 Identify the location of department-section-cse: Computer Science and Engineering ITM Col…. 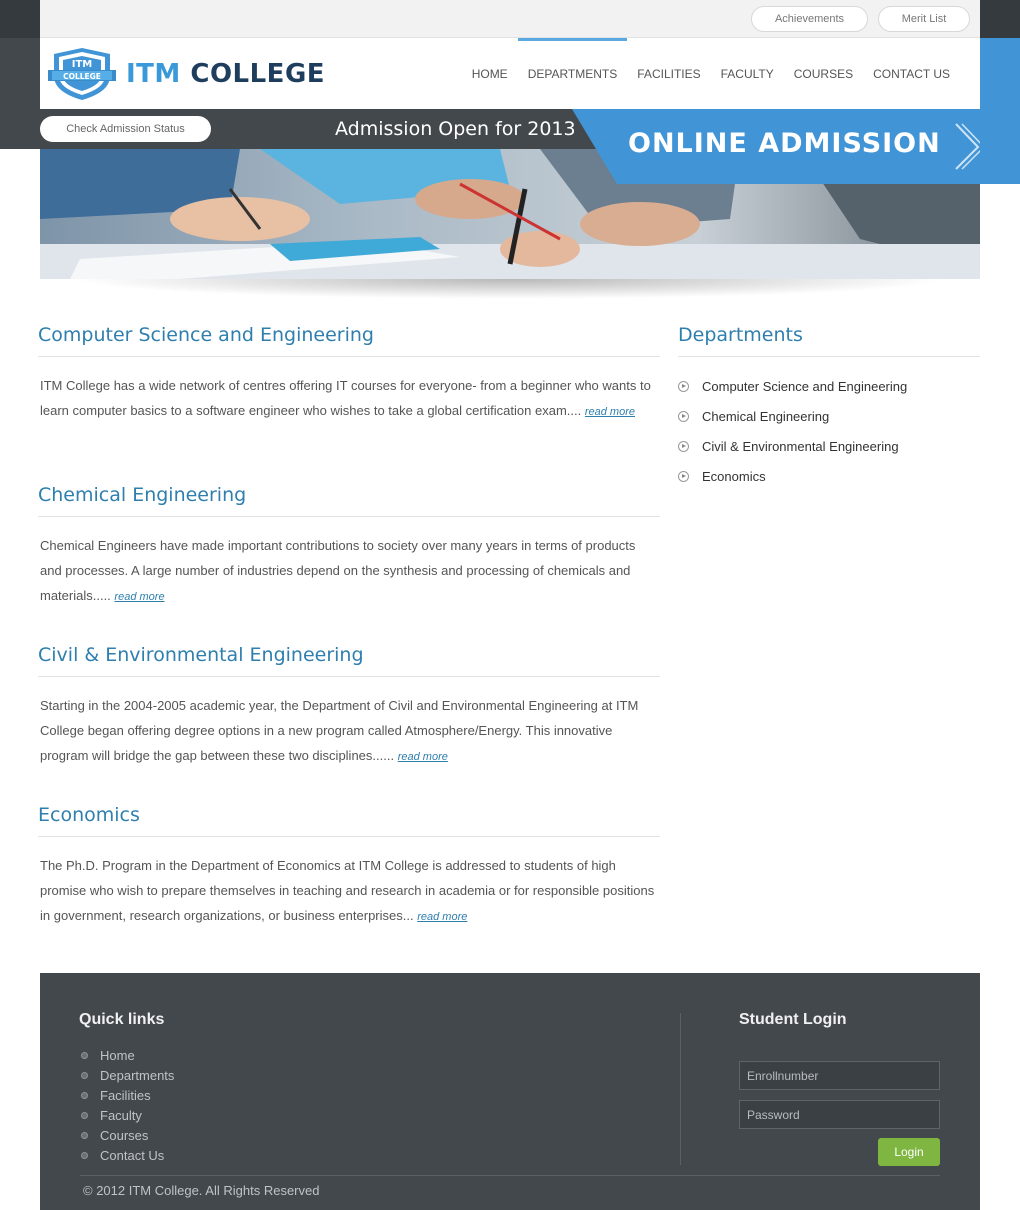
(349, 374).